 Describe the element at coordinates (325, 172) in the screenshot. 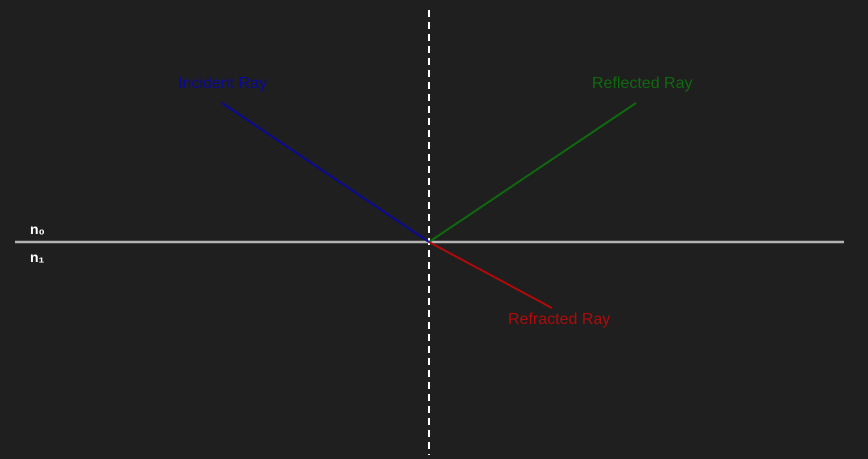

I see `incident-ray` at that location.